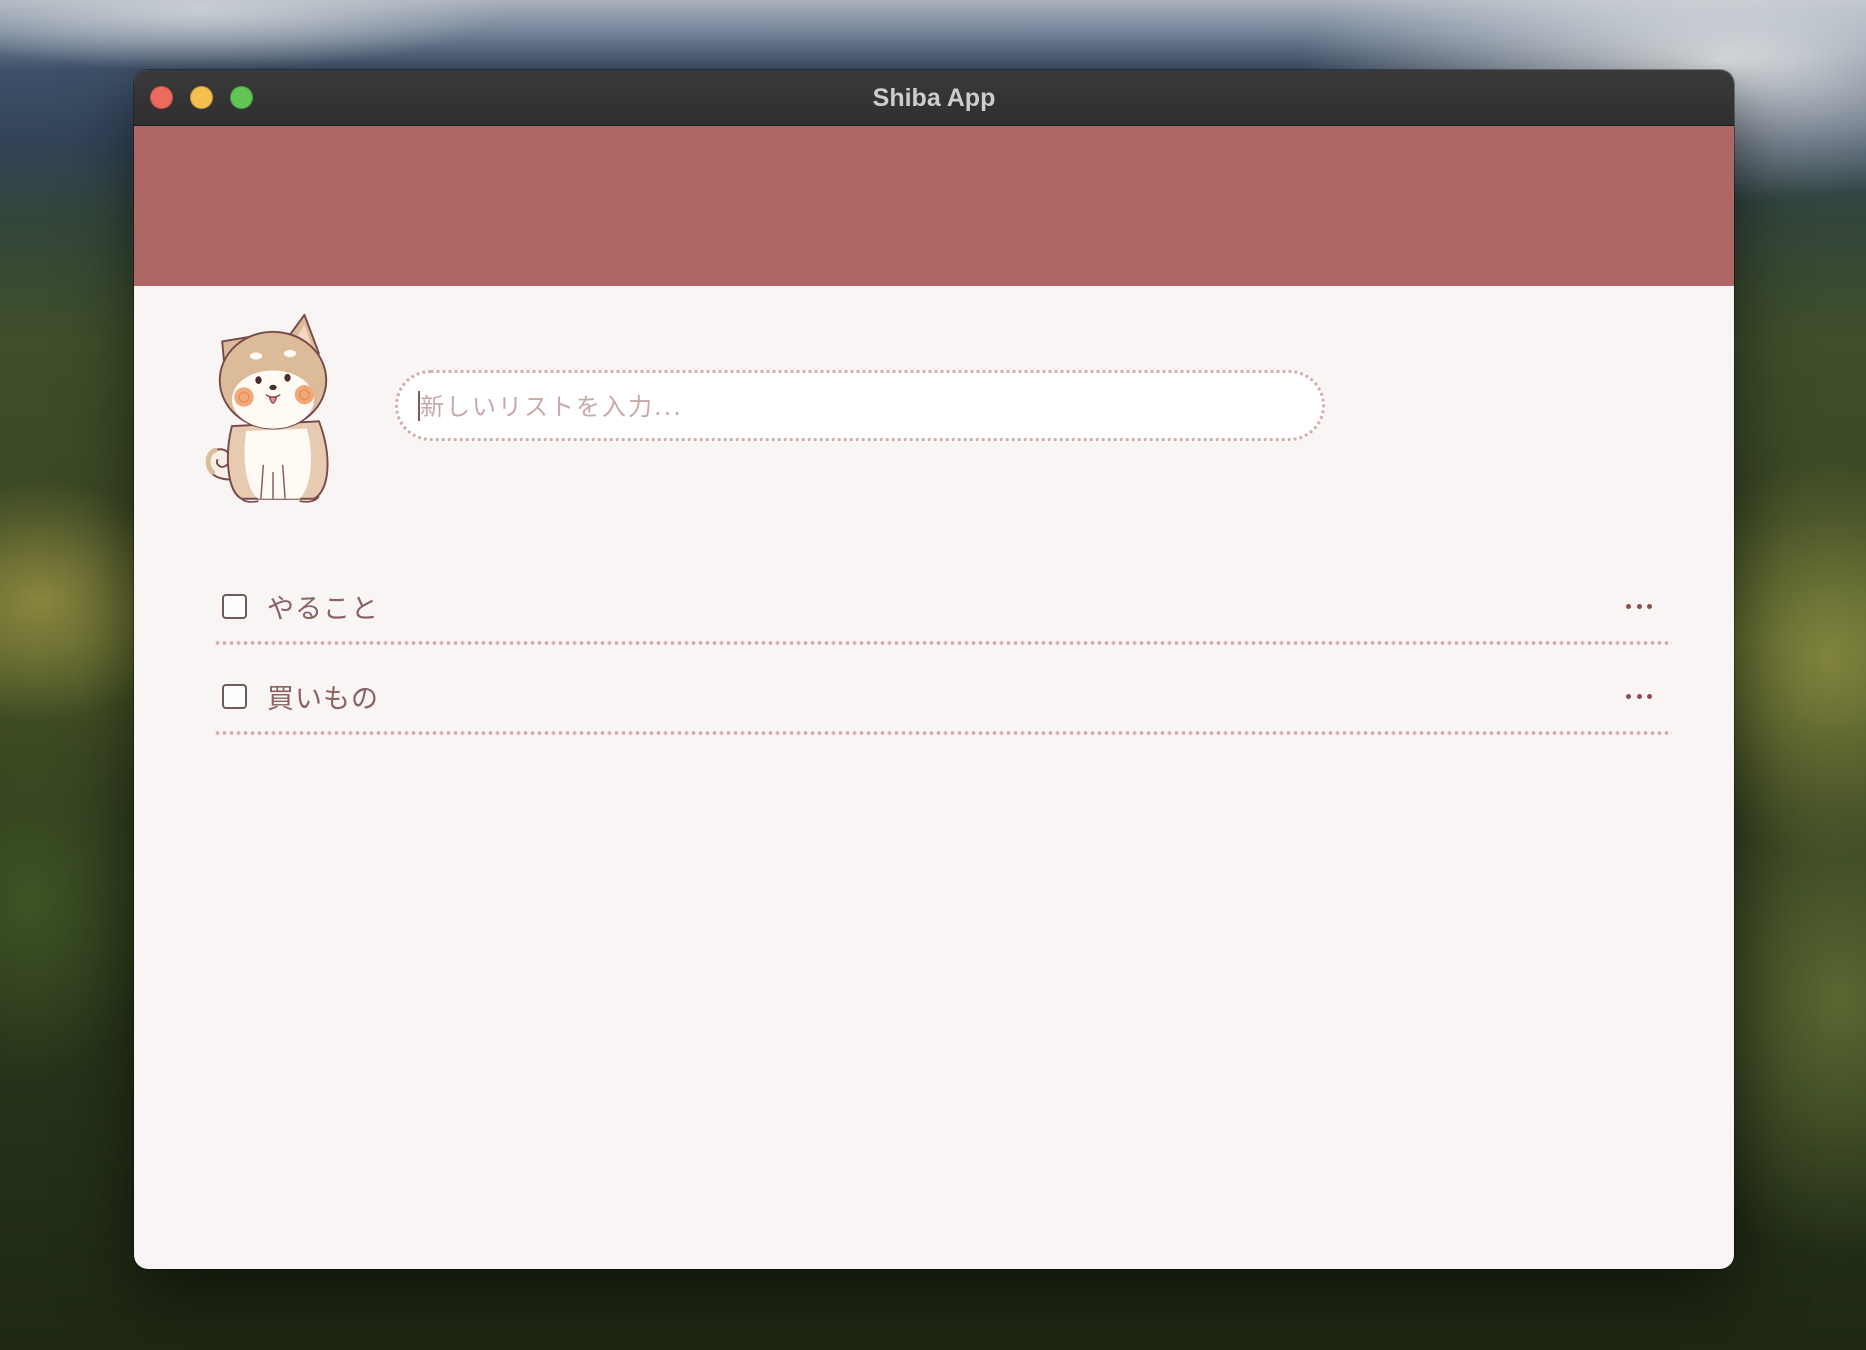 Image resolution: width=1866 pixels, height=1350 pixels. What do you see at coordinates (419, 406) in the screenshot?
I see `text-cursor` at bounding box center [419, 406].